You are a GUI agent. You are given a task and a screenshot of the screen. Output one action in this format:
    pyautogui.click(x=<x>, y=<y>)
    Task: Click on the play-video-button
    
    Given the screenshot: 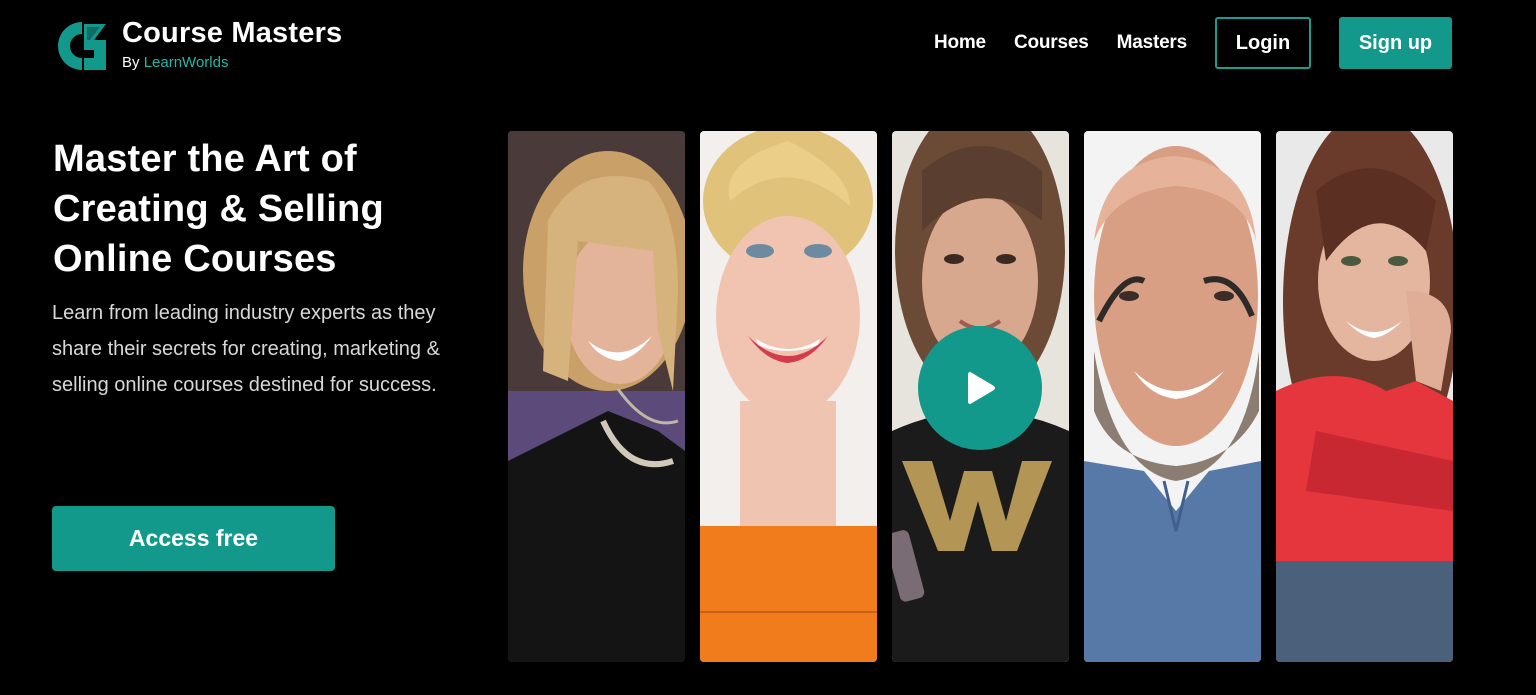 What is the action you would take?
    pyautogui.click(x=980, y=388)
    